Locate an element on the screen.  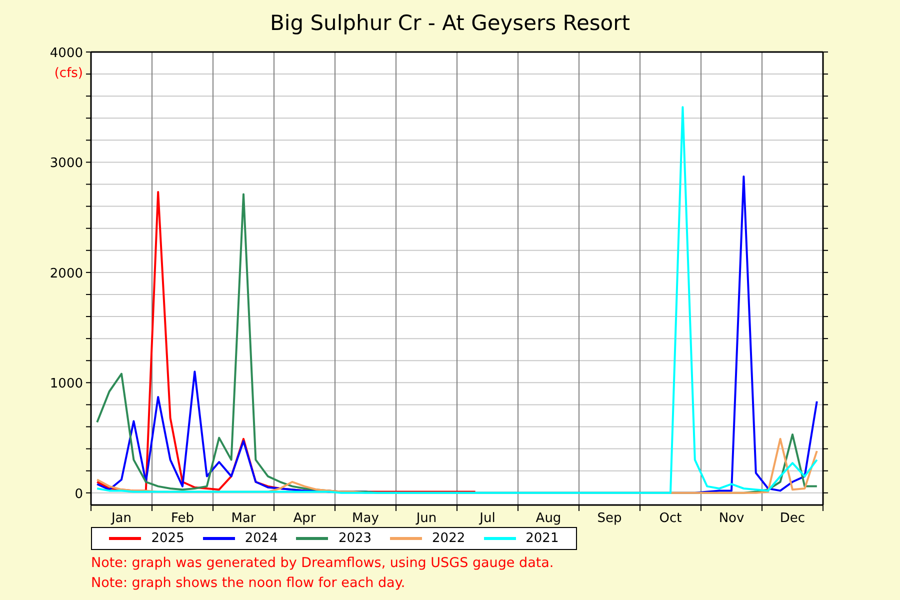
y-tick-label: 1000 is located at coordinates (66, 384).